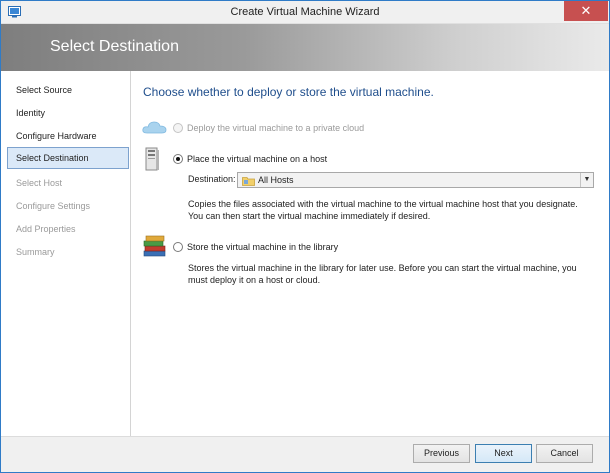 The image size is (610, 473). Describe the element at coordinates (257, 159) in the screenshot. I see `place-host-label: Place the virtual machine on a host` at that location.